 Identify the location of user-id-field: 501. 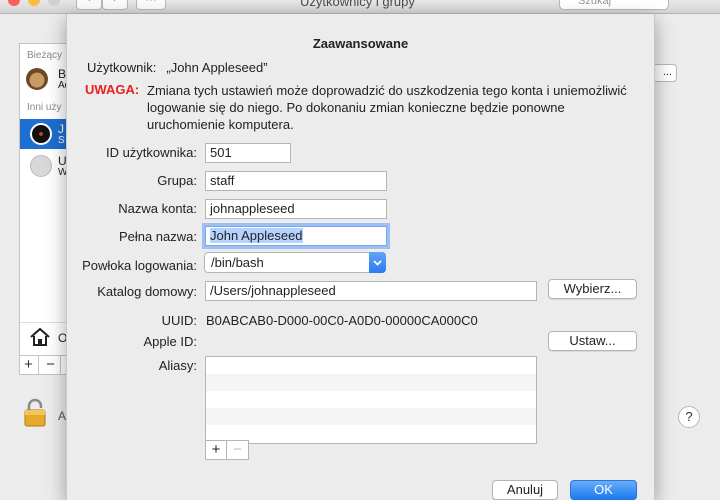
(248, 153).